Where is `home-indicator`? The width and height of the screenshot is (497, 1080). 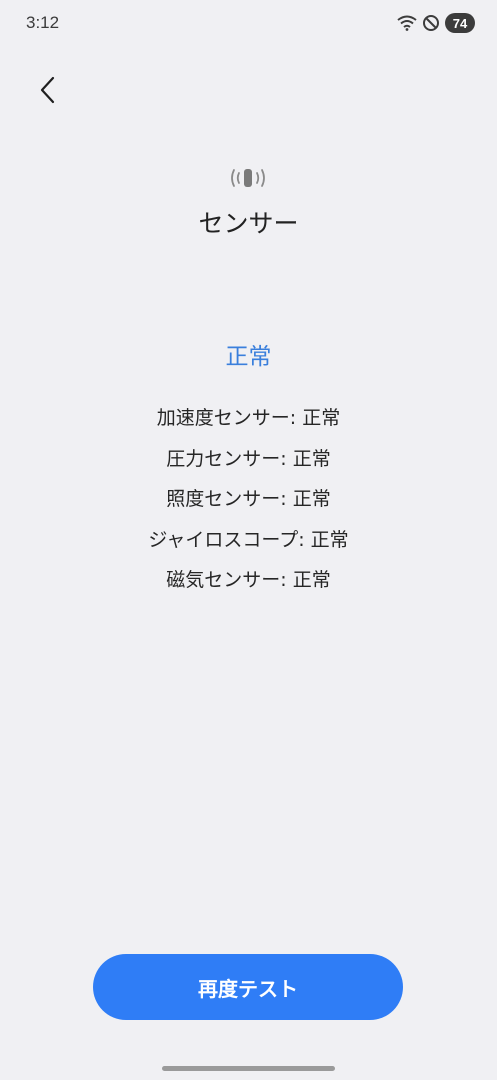 home-indicator is located at coordinates (248, 1068).